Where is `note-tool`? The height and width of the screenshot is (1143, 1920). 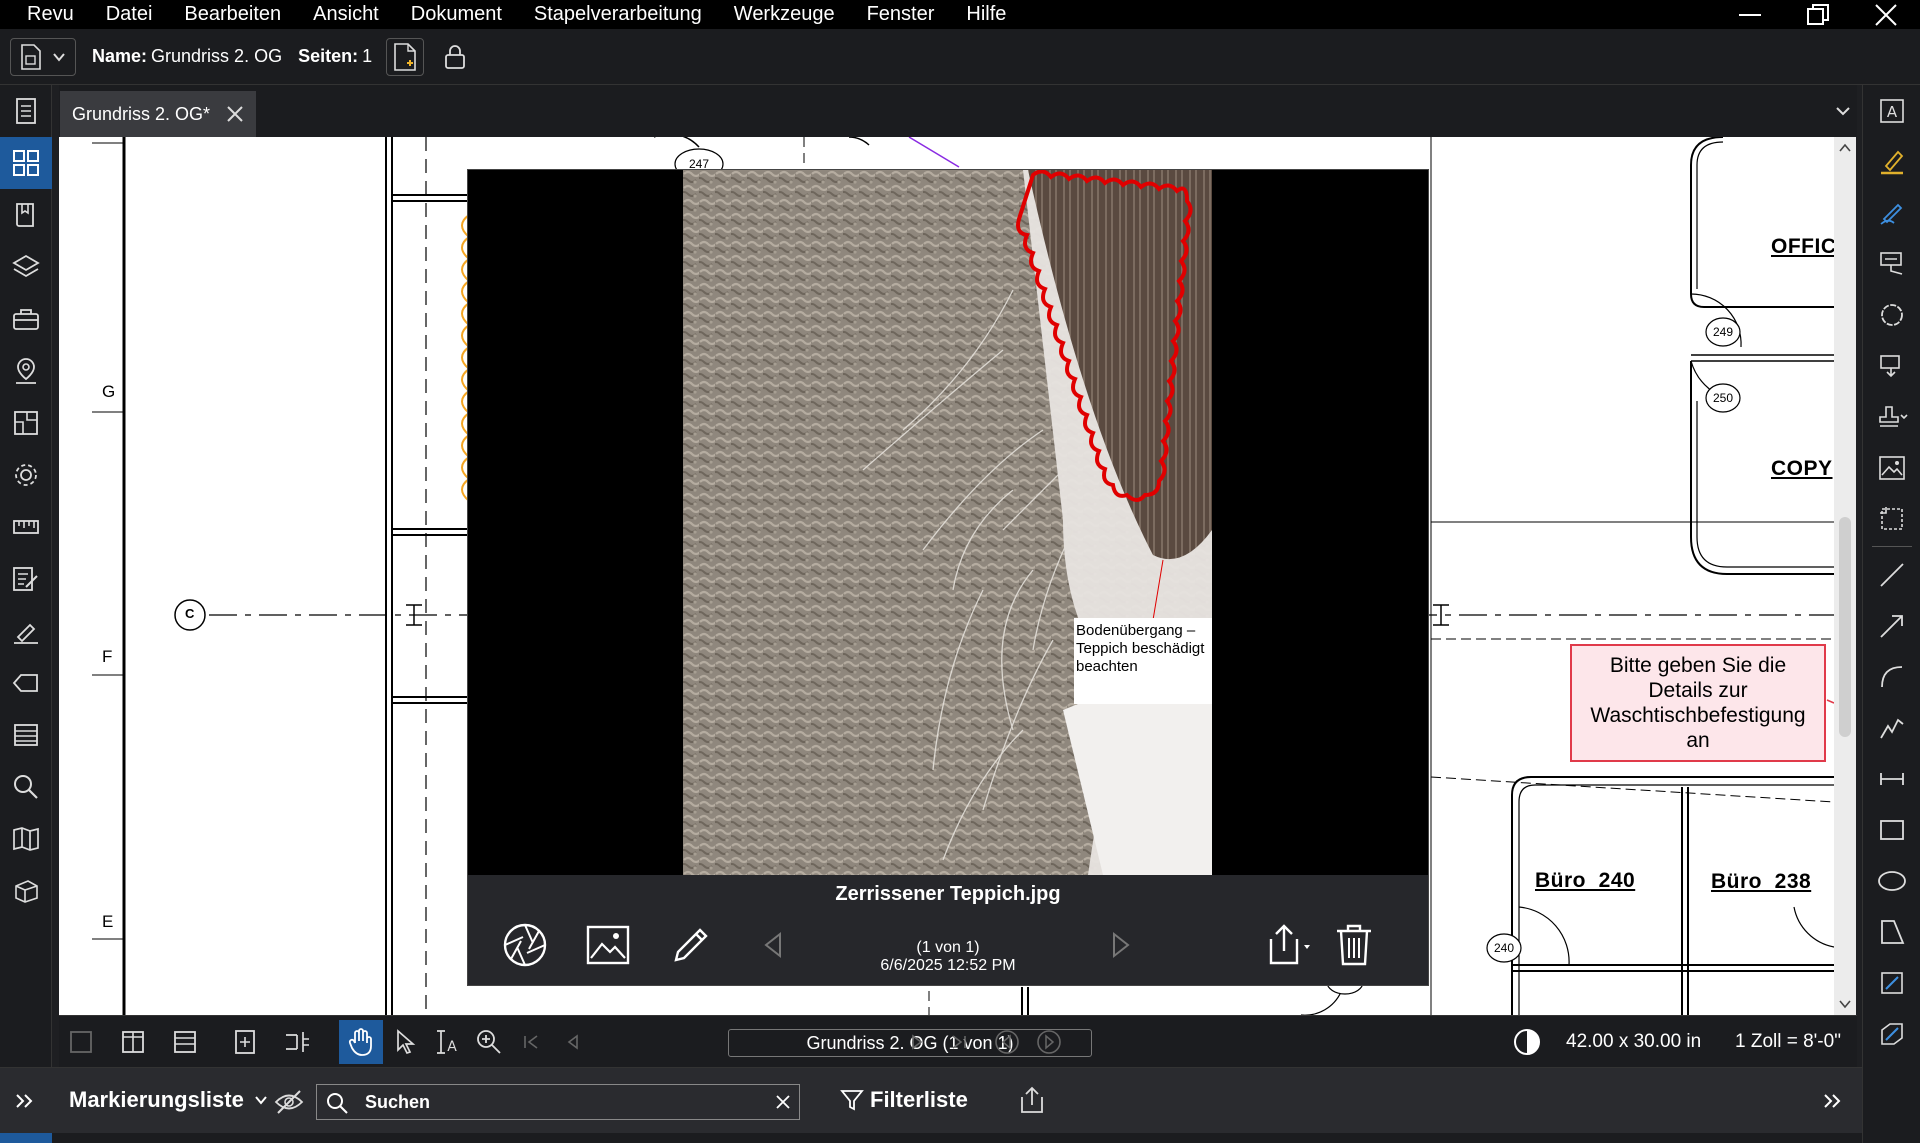 note-tool is located at coordinates (1891, 365).